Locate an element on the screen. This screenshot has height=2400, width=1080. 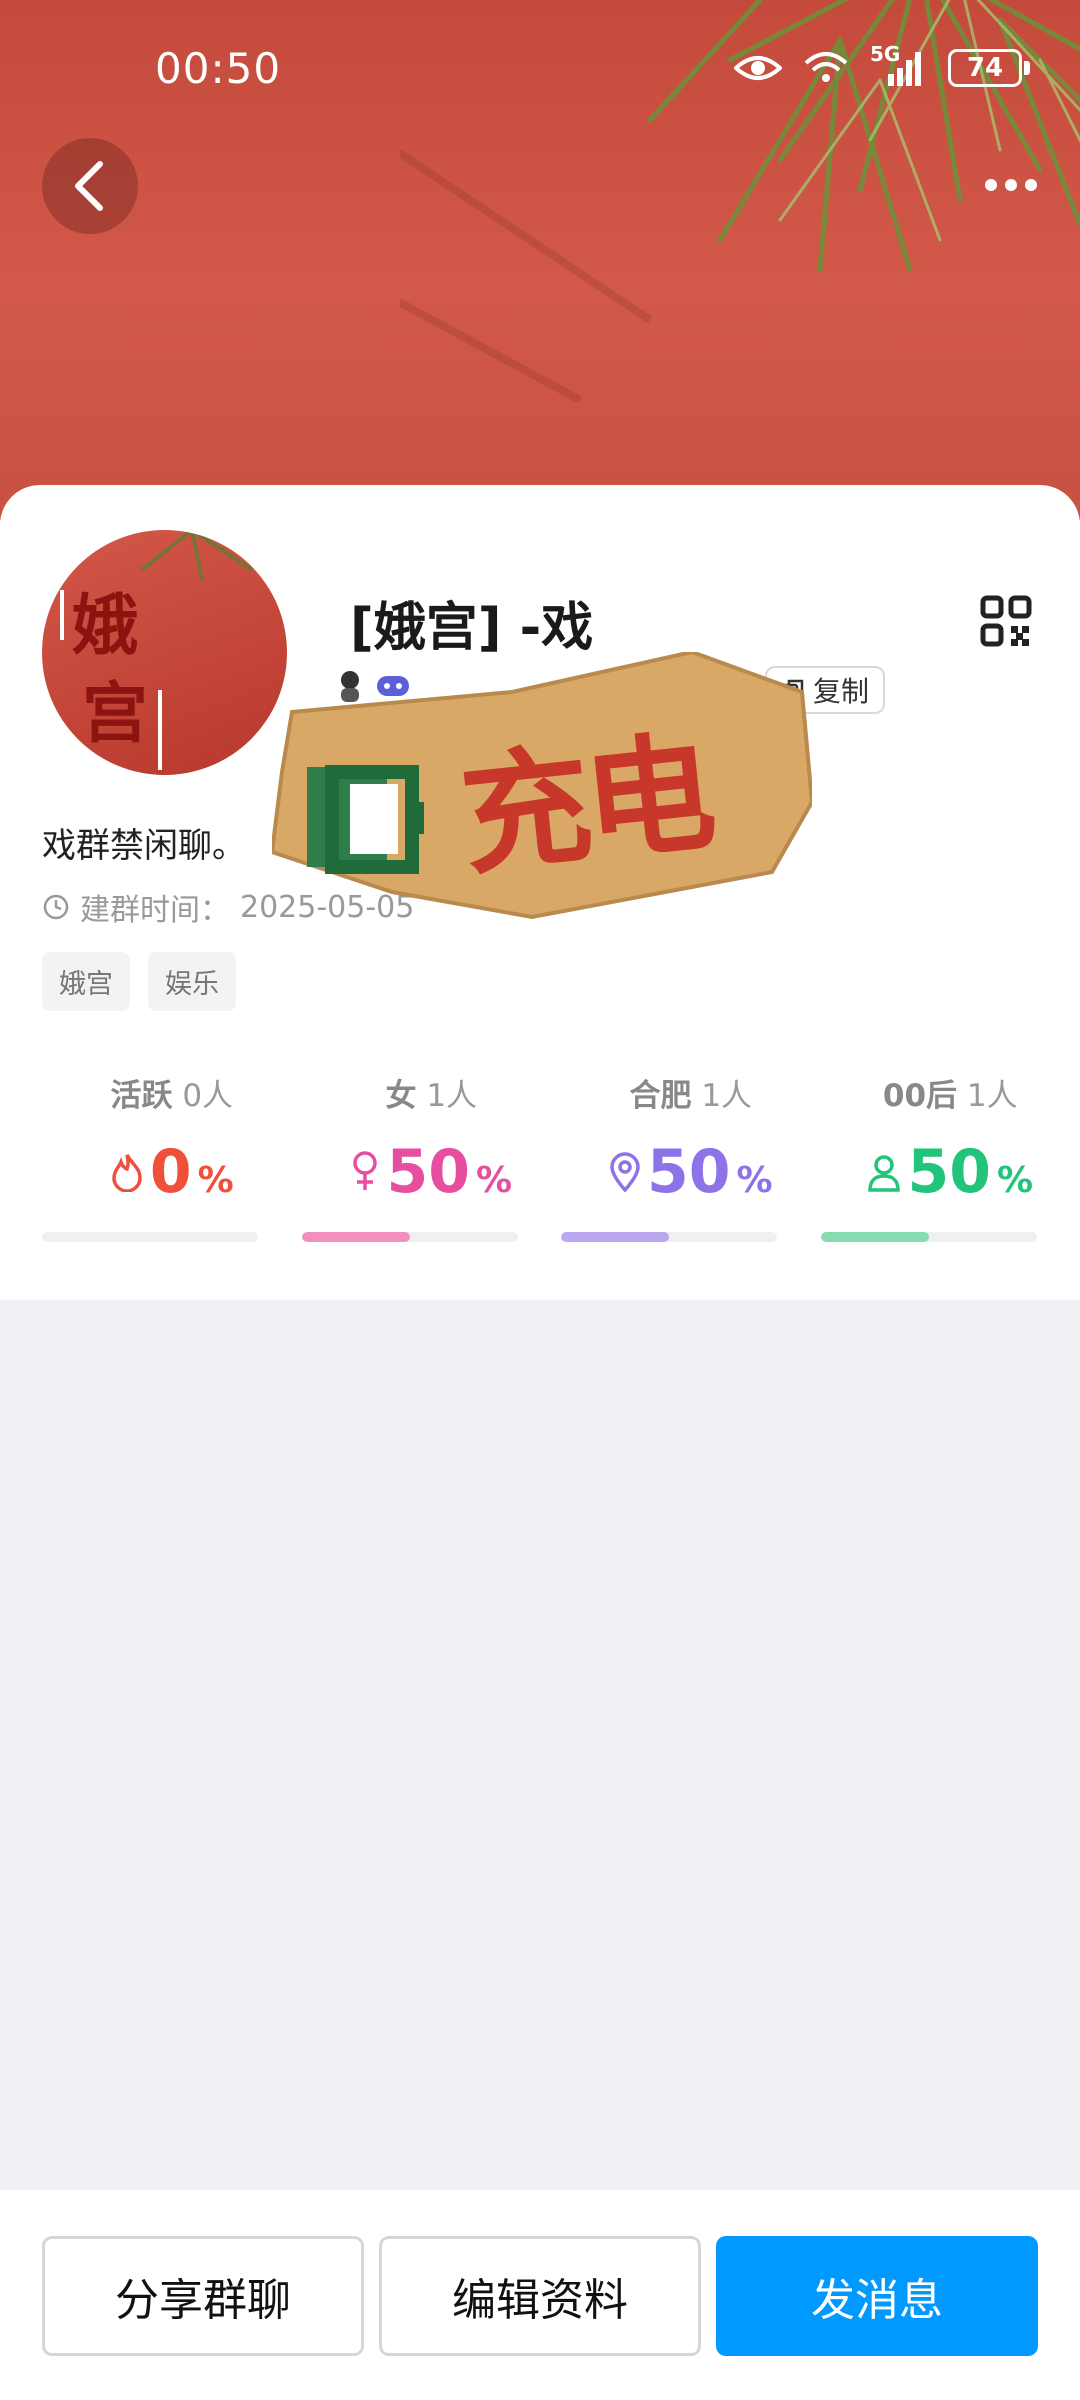
group-avatar: 娥 宫 is located at coordinates (164, 652).